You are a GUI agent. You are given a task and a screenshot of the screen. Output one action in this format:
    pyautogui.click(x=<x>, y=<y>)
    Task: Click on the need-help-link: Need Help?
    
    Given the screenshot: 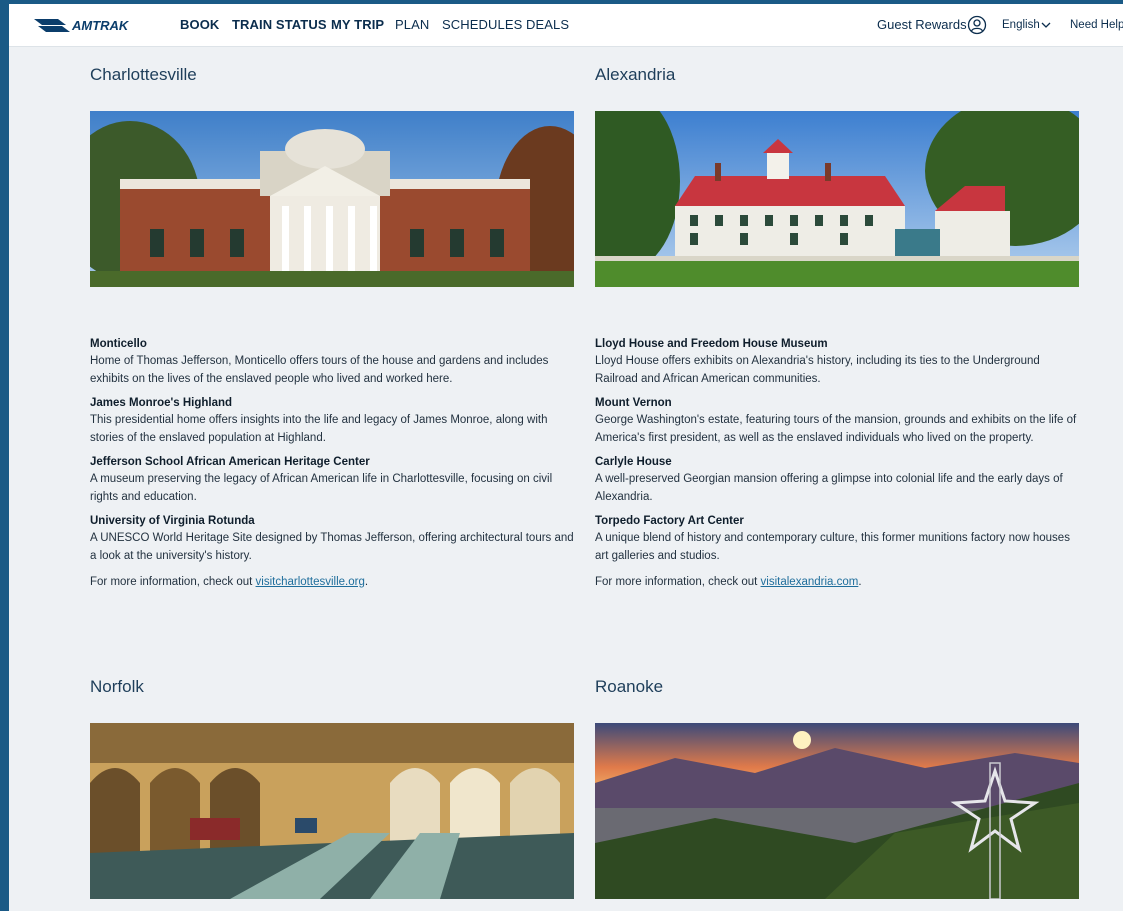 What is the action you would take?
    pyautogui.click(x=1096, y=25)
    